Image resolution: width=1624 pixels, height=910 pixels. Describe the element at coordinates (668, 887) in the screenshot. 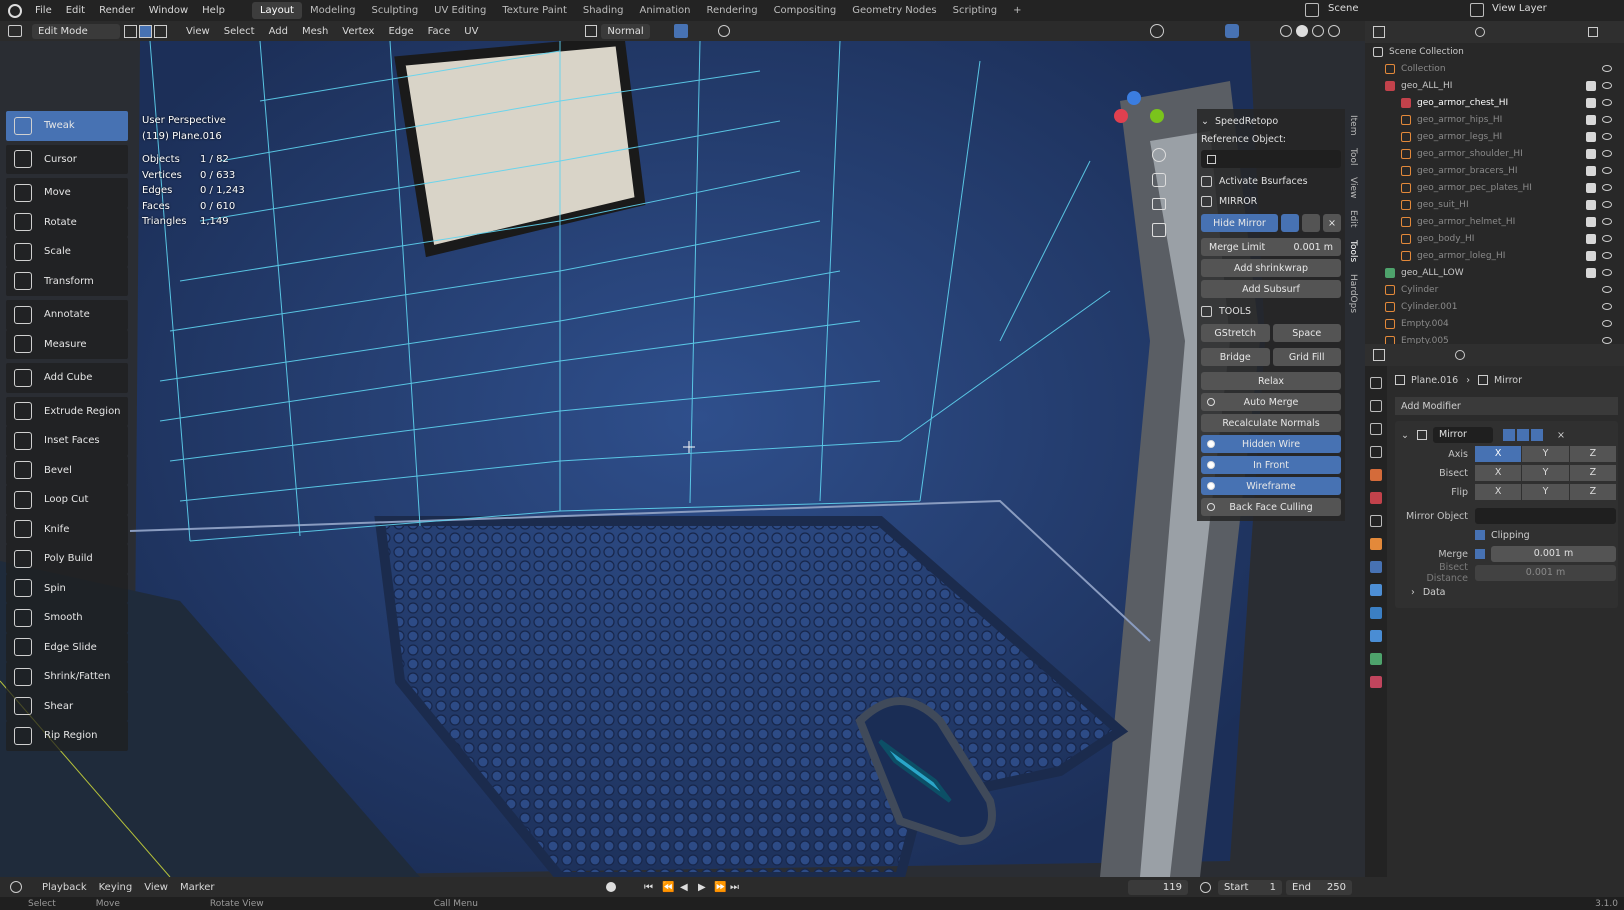

I see `prev-keyframe-icon: ⏪` at that location.